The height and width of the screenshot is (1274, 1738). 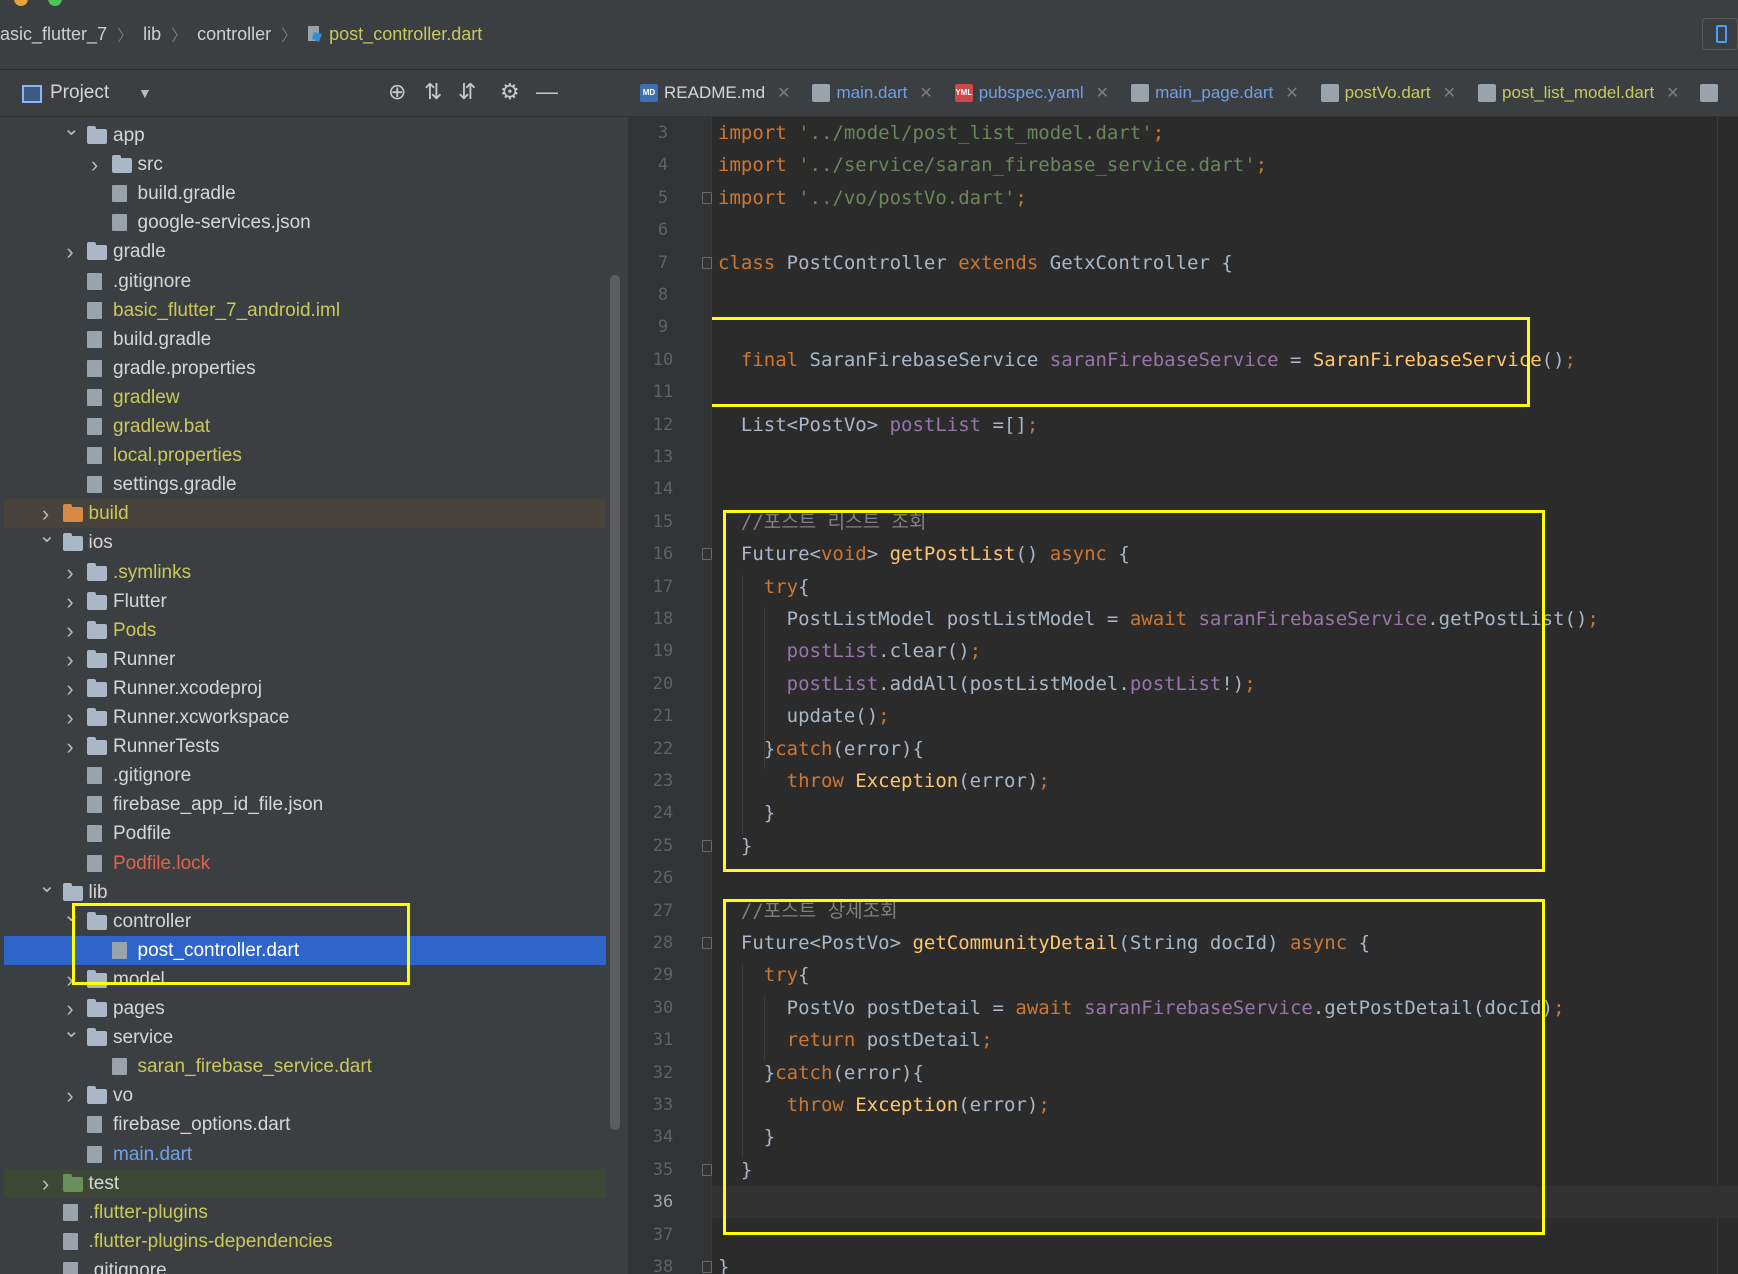 I want to click on line-number: 16, so click(x=663, y=554).